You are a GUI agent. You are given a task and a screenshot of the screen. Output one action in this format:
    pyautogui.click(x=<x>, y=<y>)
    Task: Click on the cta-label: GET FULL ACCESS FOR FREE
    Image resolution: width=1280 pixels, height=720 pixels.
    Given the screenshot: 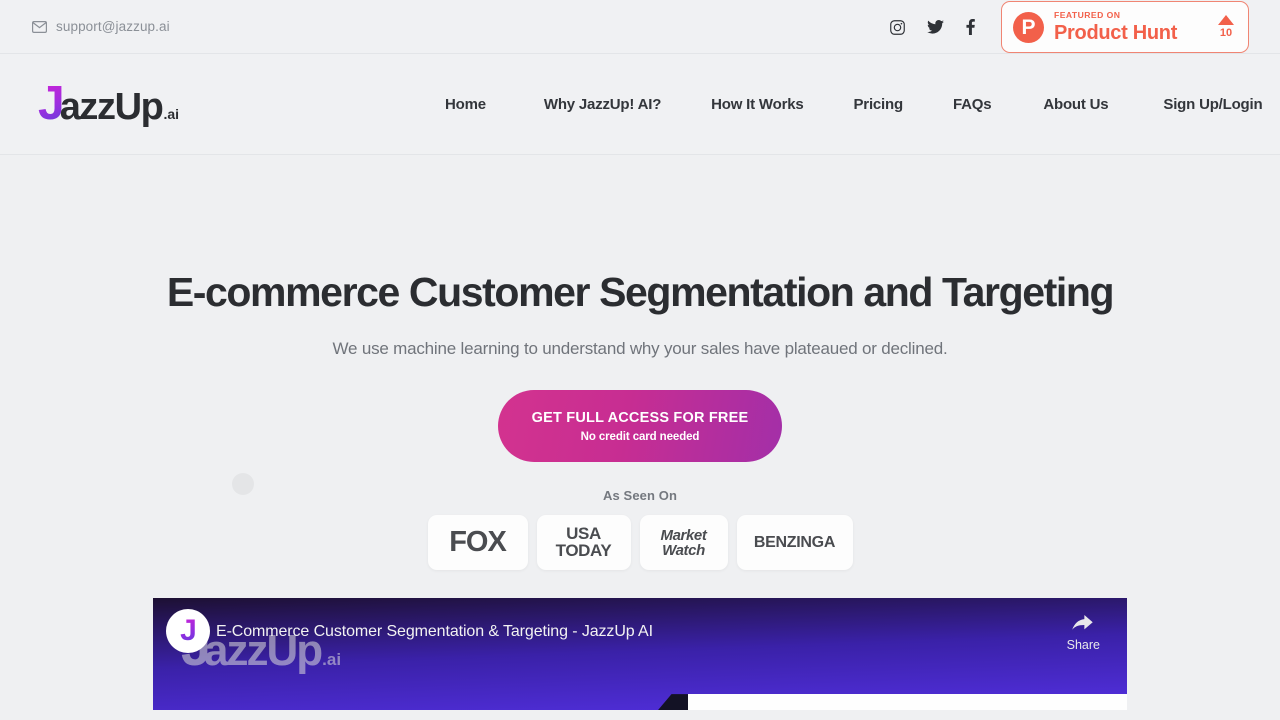 What is the action you would take?
    pyautogui.click(x=640, y=417)
    